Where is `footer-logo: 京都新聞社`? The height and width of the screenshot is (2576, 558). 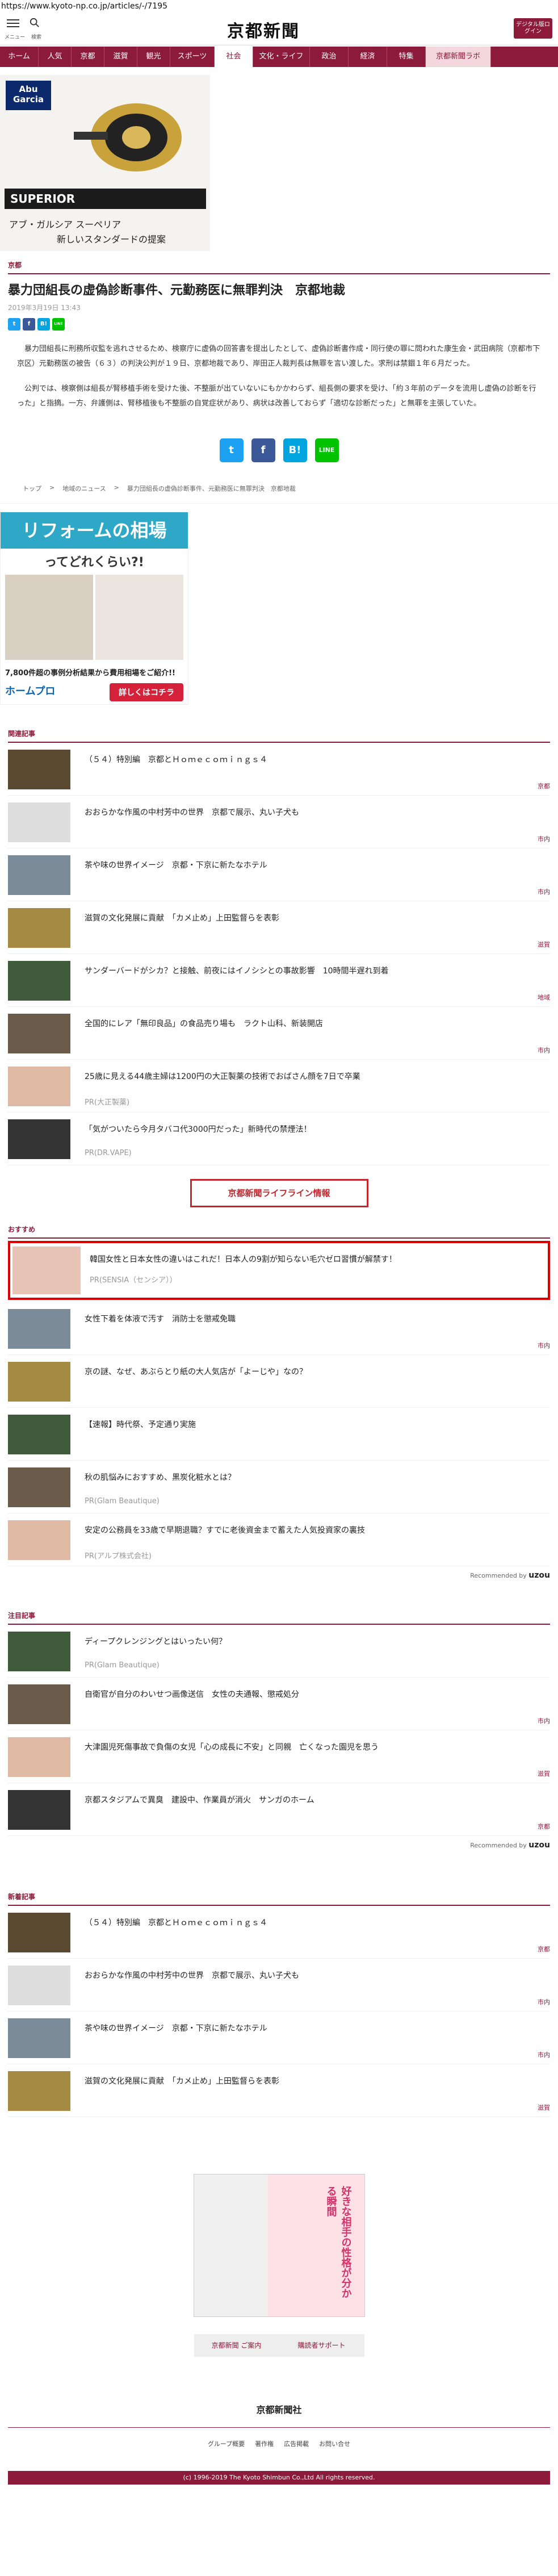 footer-logo: 京都新聞社 is located at coordinates (279, 2395).